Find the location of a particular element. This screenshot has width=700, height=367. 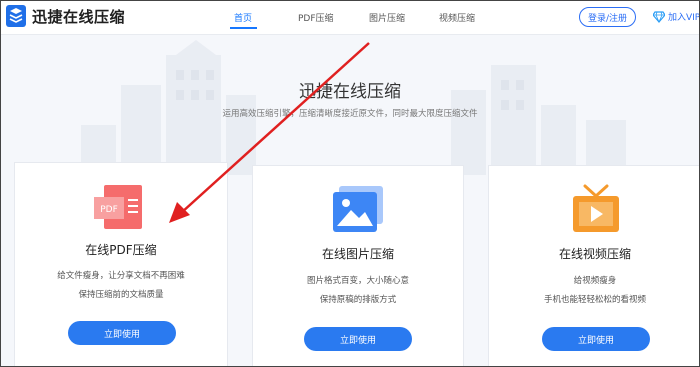

login-register-button: 登录/注册 is located at coordinates (607, 17).